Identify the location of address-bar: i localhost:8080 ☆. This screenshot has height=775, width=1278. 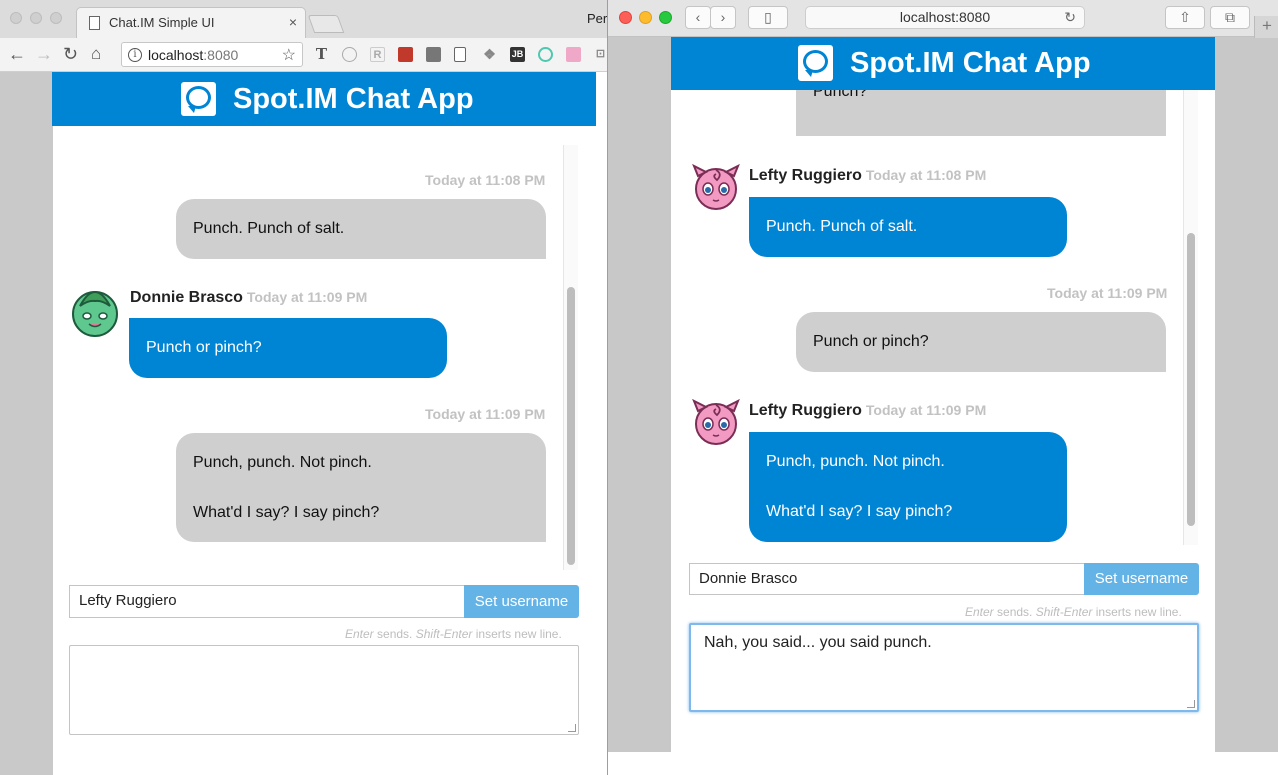
(212, 54).